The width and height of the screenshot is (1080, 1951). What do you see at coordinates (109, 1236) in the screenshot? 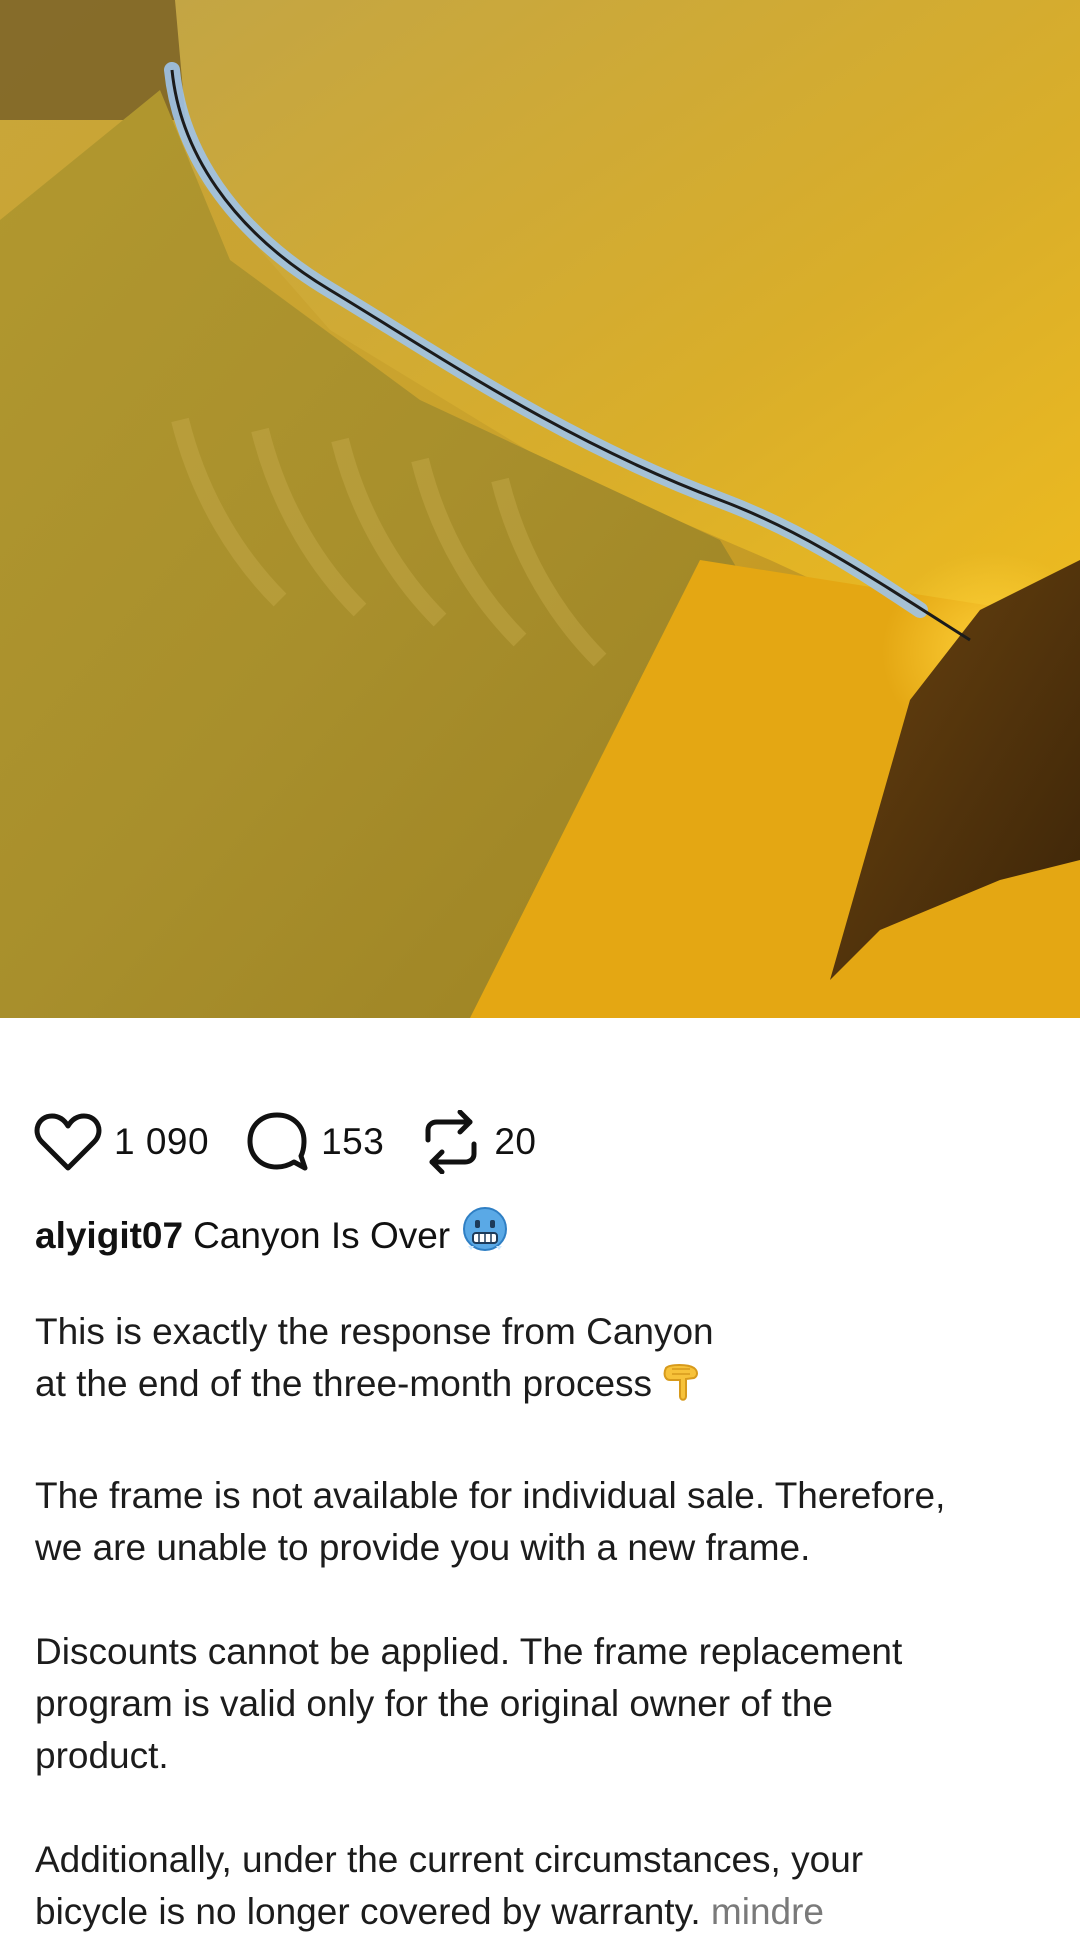
I see `author-username: alyigit07` at bounding box center [109, 1236].